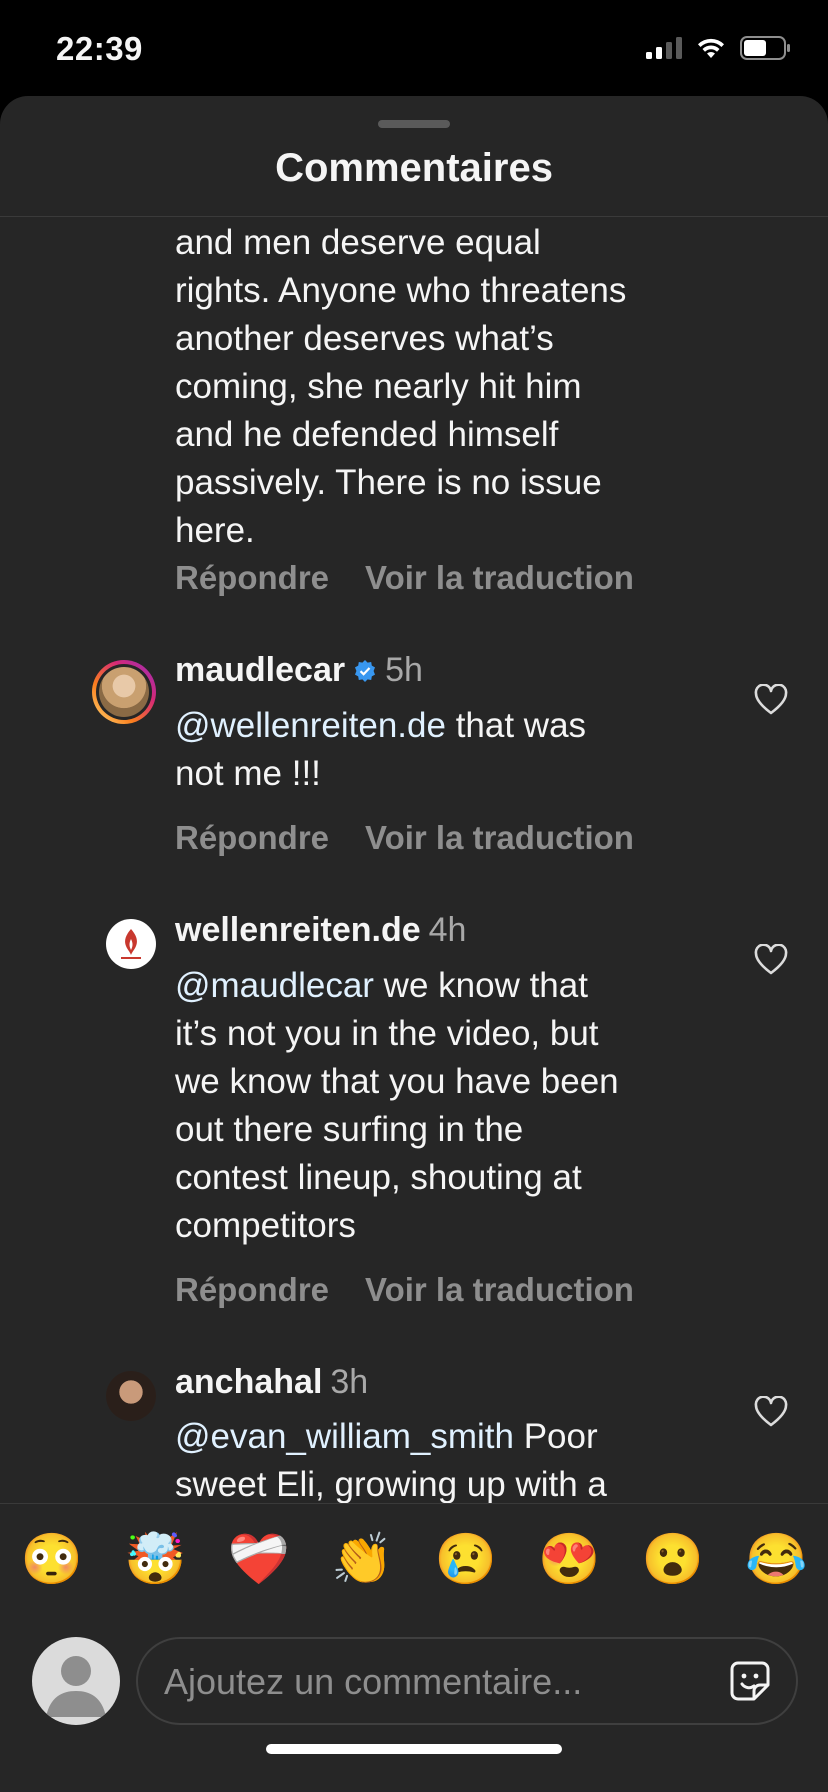 This screenshot has width=828, height=1792. I want to click on comment-line: here., so click(215, 530).